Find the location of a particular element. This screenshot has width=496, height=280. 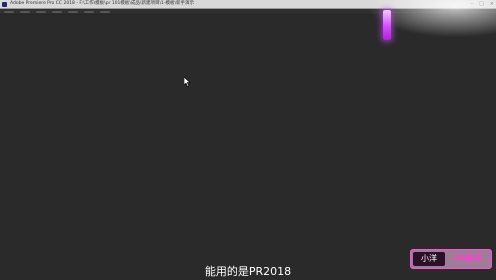

mouse-pointer-icon is located at coordinates (187, 82).